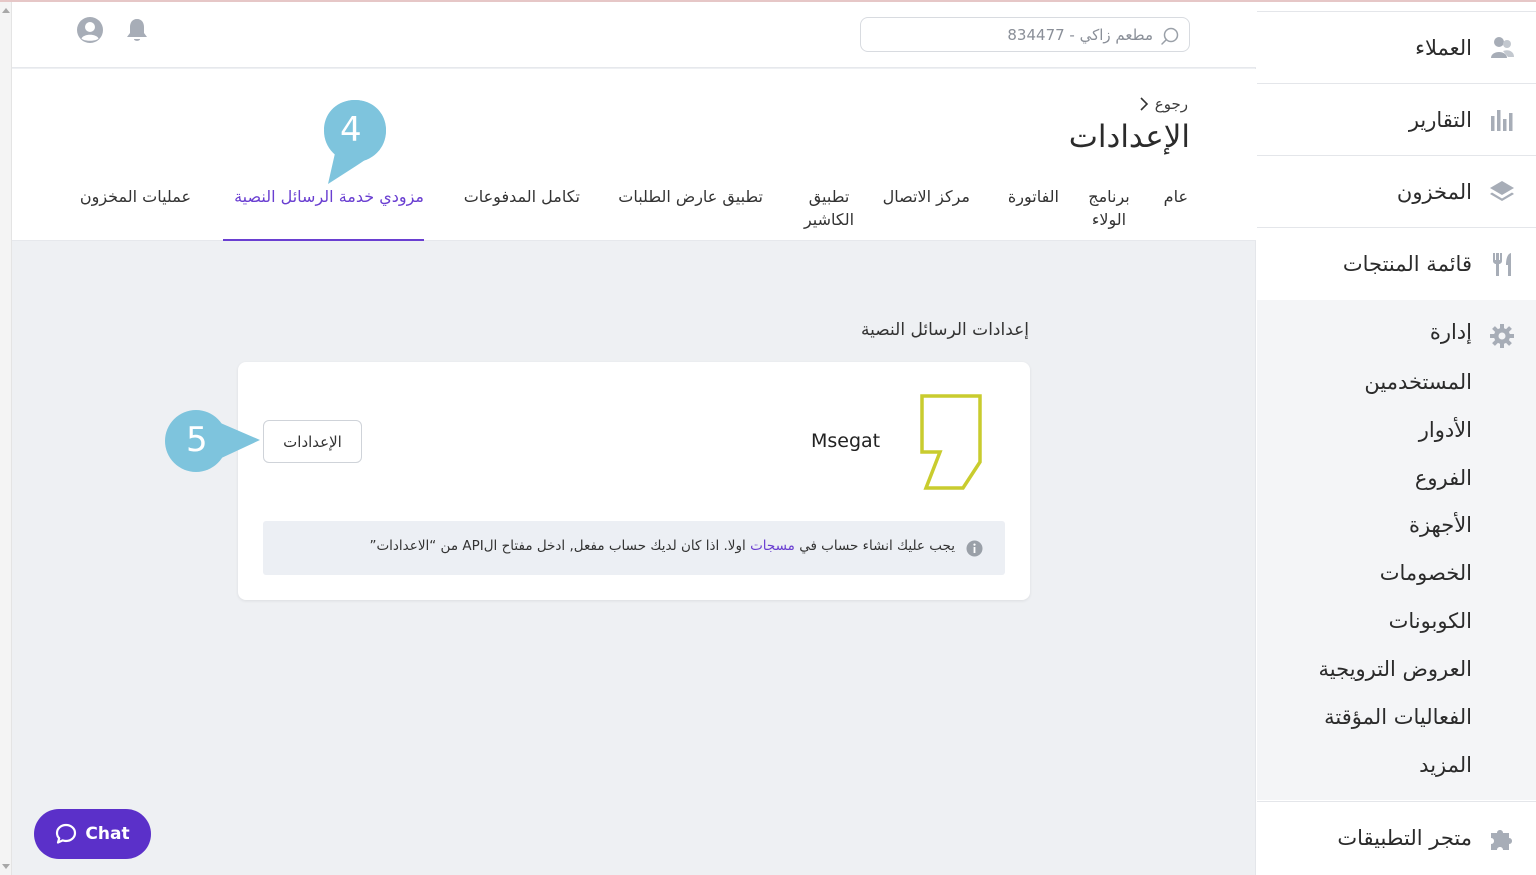 This screenshot has height=875, width=1536. What do you see at coordinates (323, 240) in the screenshot?
I see `active-tab-indicator` at bounding box center [323, 240].